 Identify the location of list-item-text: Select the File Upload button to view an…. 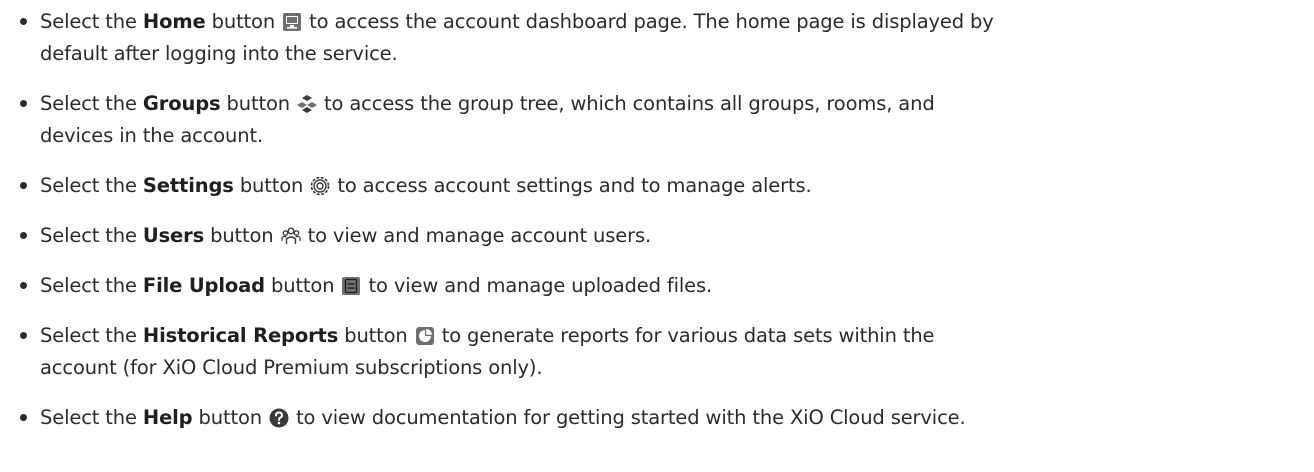
(675, 286).